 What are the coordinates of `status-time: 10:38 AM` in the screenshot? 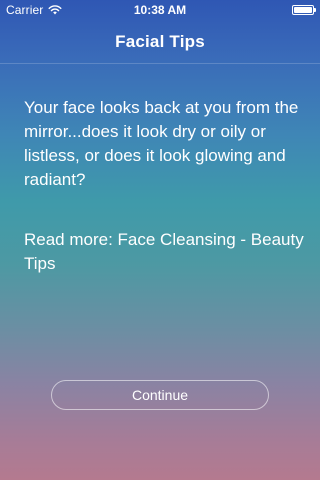 It's located at (160, 10).